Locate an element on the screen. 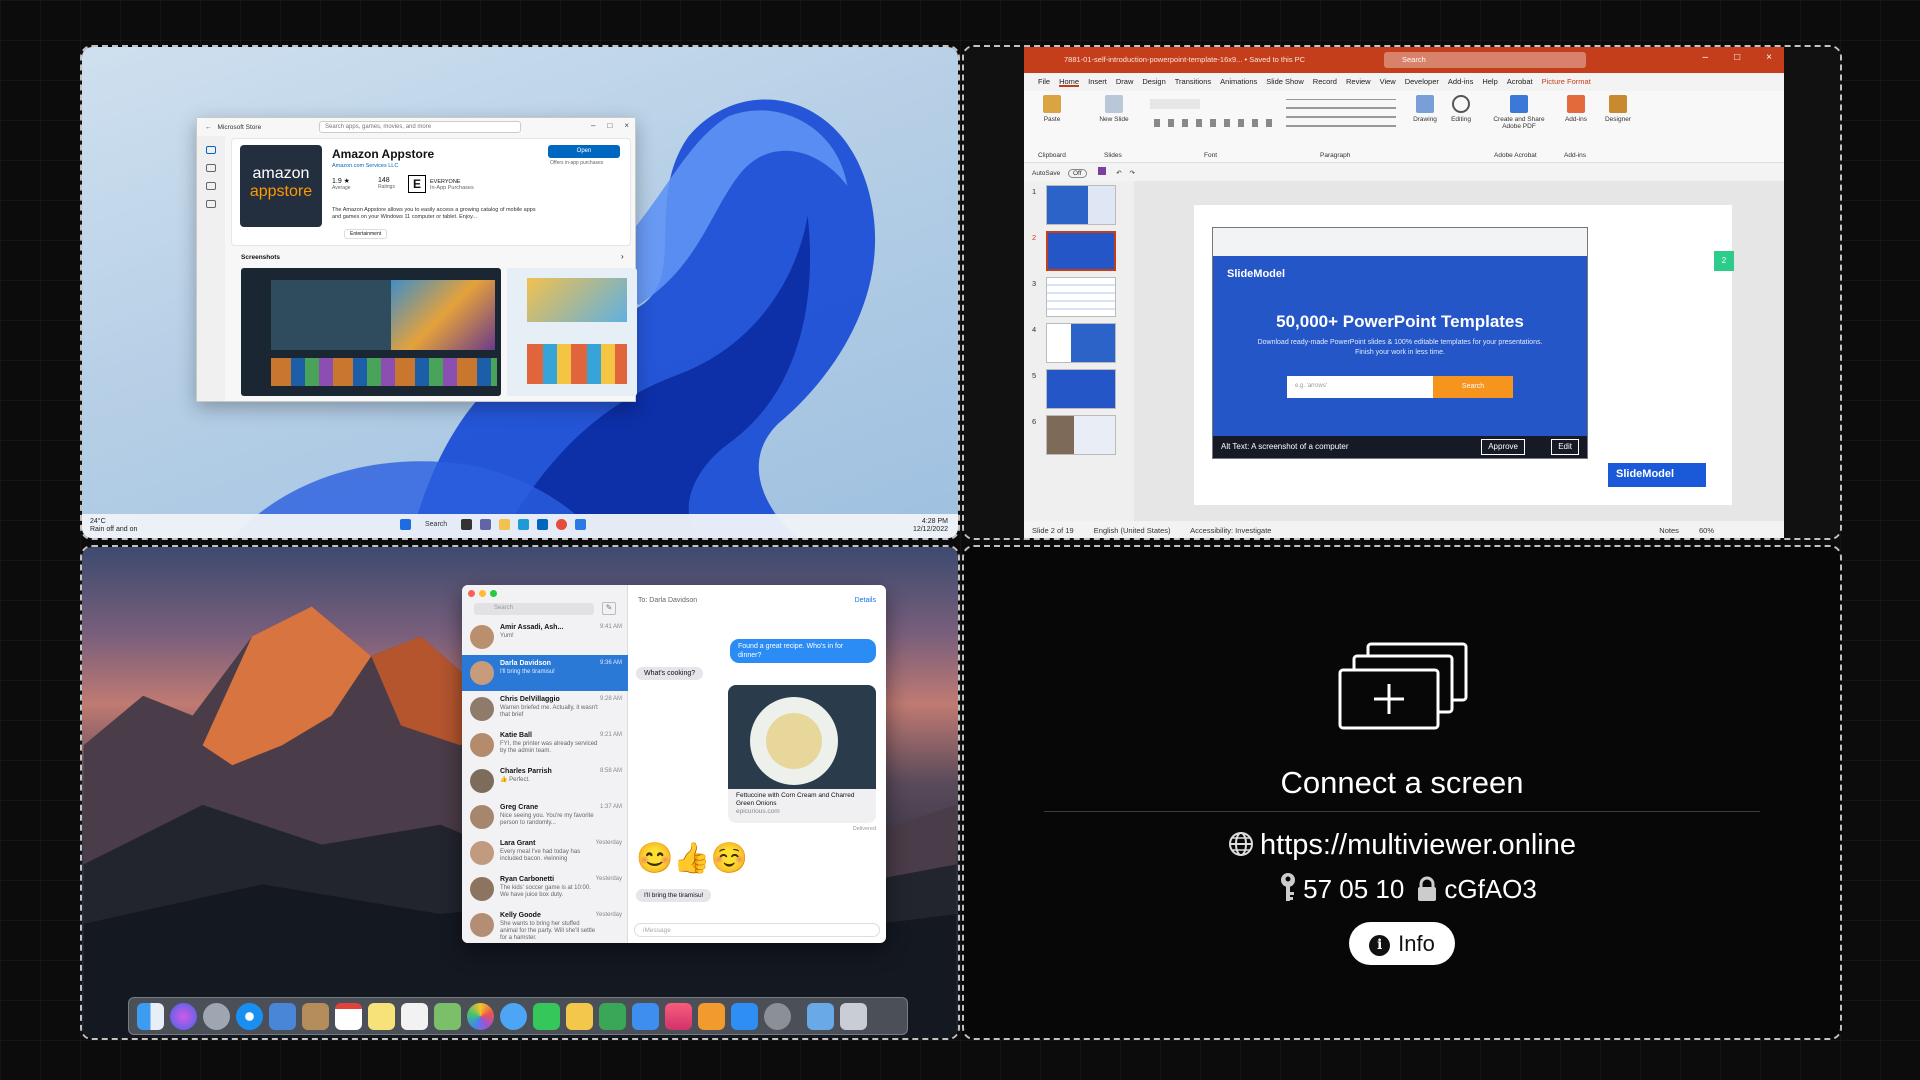 This screenshot has width=1920, height=1080. chevron-right-icon: › is located at coordinates (622, 256).